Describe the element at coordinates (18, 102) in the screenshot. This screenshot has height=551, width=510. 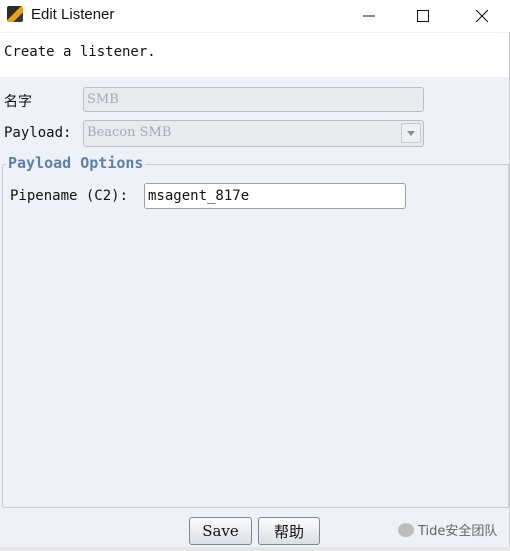
I see `name-label: 名字` at that location.